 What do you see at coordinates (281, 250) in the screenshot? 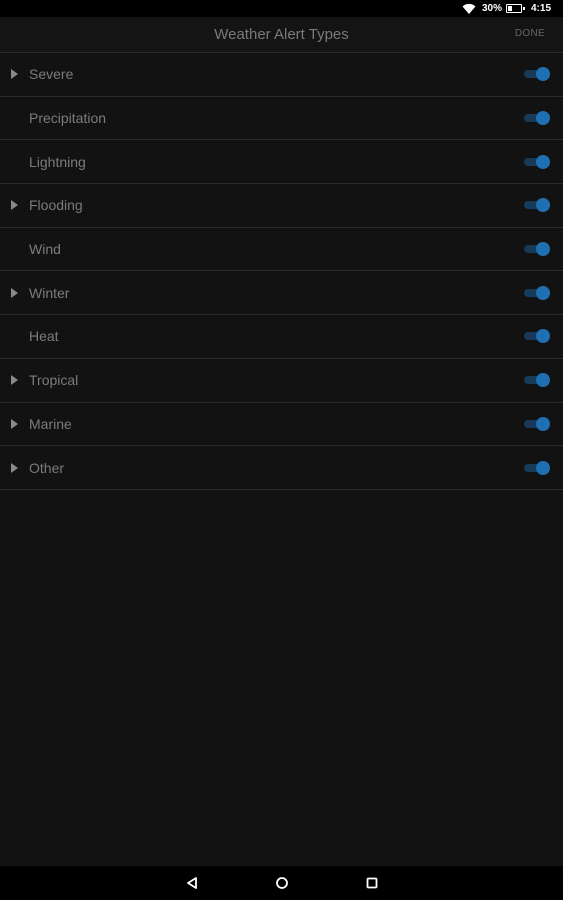
I see `alert-row-wind: Wind` at bounding box center [281, 250].